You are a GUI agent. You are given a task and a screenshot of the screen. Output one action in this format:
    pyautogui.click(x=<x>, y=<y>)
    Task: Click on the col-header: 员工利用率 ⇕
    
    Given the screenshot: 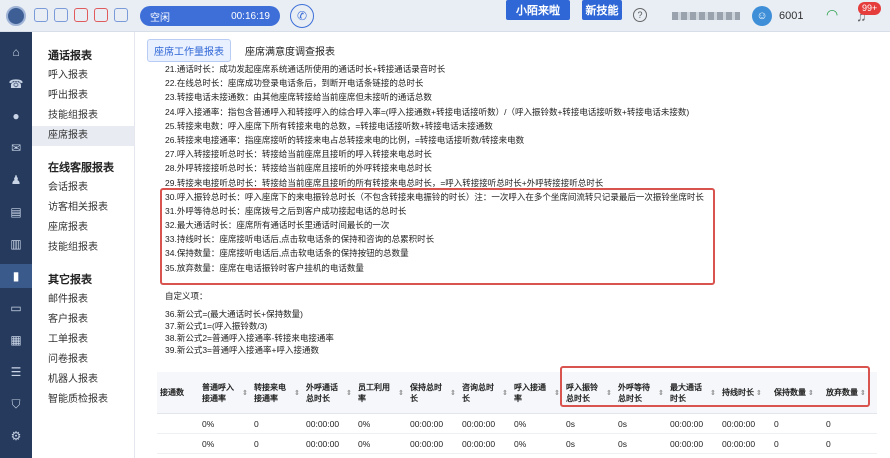 What is the action you would take?
    pyautogui.click(x=381, y=392)
    